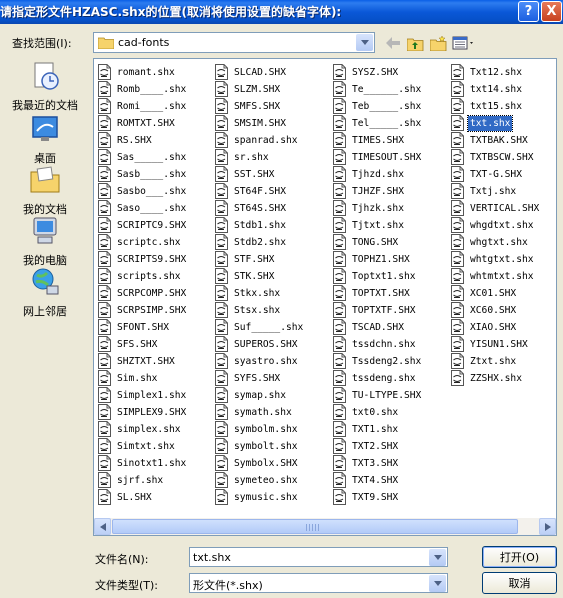  What do you see at coordinates (257, 378) in the screenshot?
I see `file-item-name: SYFS.SHX` at bounding box center [257, 378].